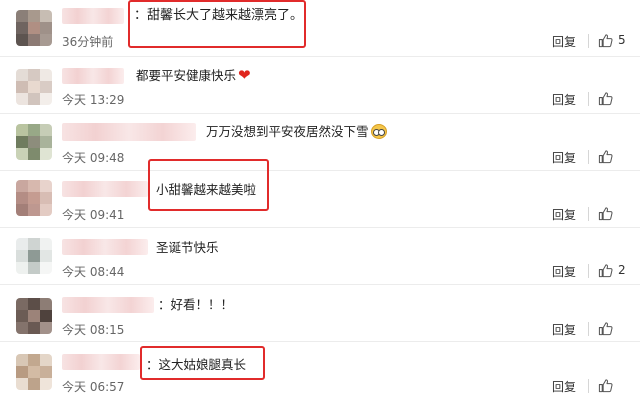  I want to click on comment-text: ：好看！！！, so click(196, 304).